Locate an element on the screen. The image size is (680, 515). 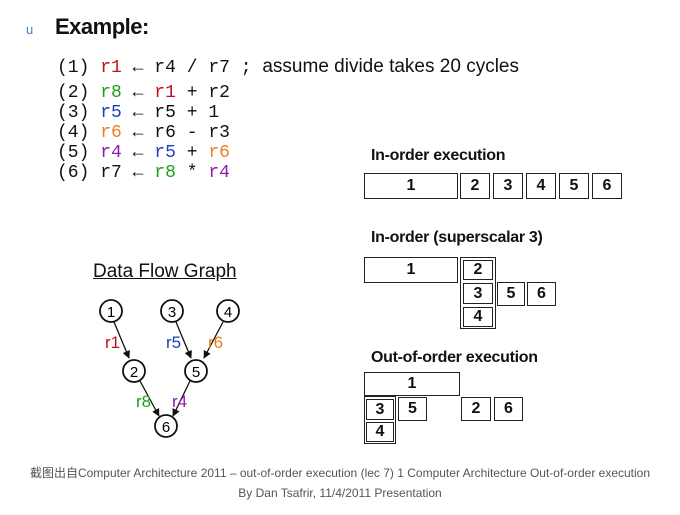
code-line-2: (2) r8 ← r1 + r2 is located at coordinates (143, 93).